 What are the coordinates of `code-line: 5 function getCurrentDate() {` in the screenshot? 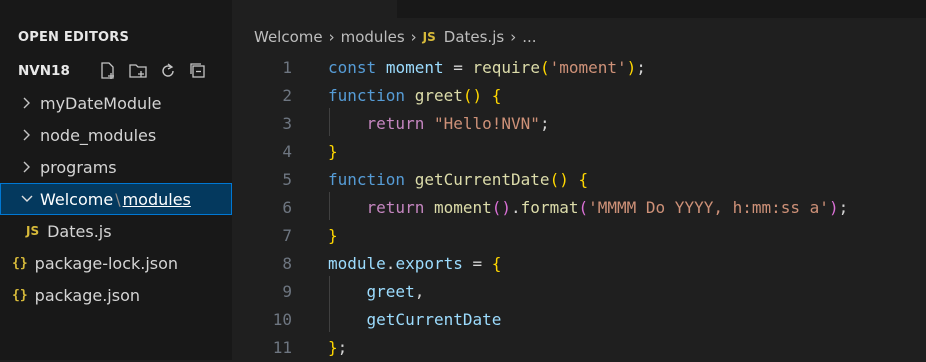 It's located at (579, 180).